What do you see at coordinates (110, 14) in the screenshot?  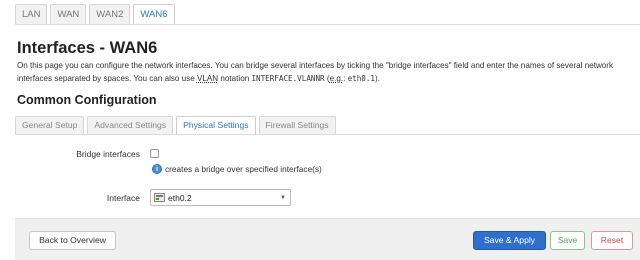 I see `tab-wan2: WAN2` at bounding box center [110, 14].